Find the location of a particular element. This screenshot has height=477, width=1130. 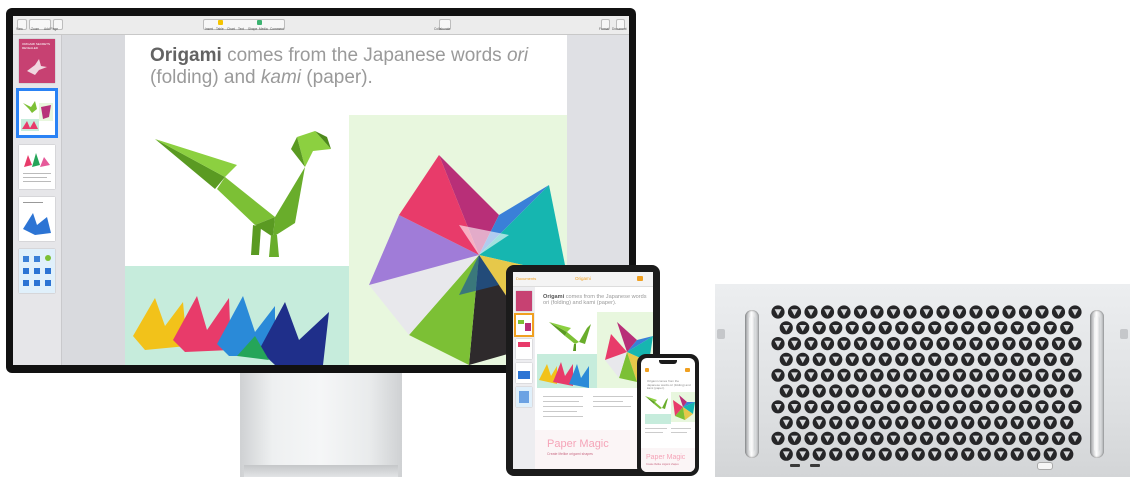

headline-text-3: (paper). is located at coordinates (337, 77).